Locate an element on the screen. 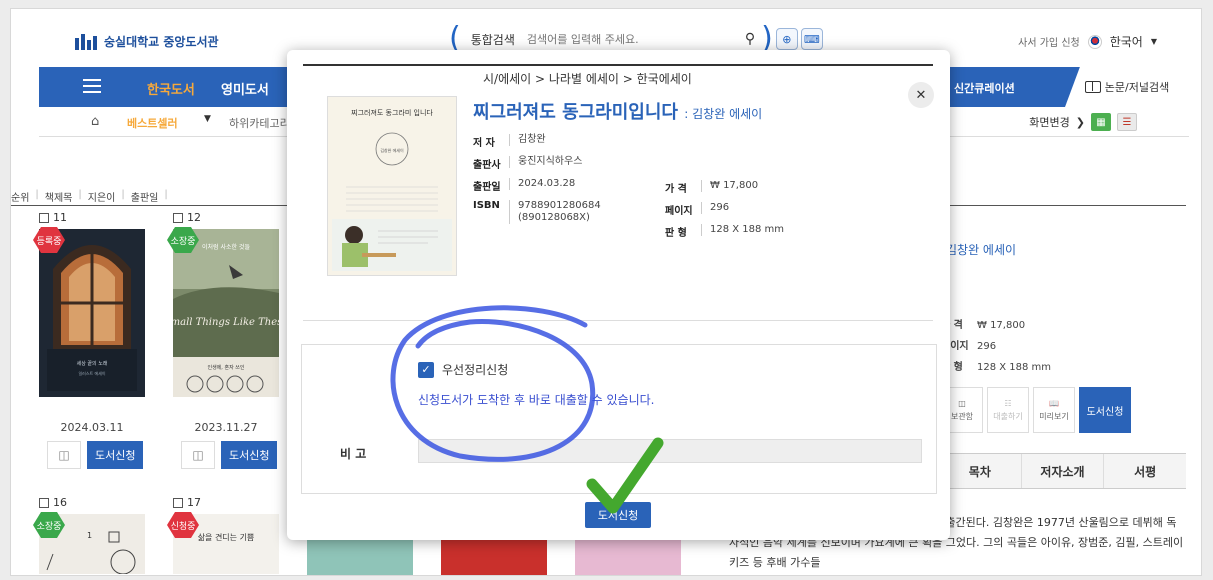  dialog-book-title: 찌그러져도 동그라미입니다 : 김창완 에세이 is located at coordinates (618, 112).